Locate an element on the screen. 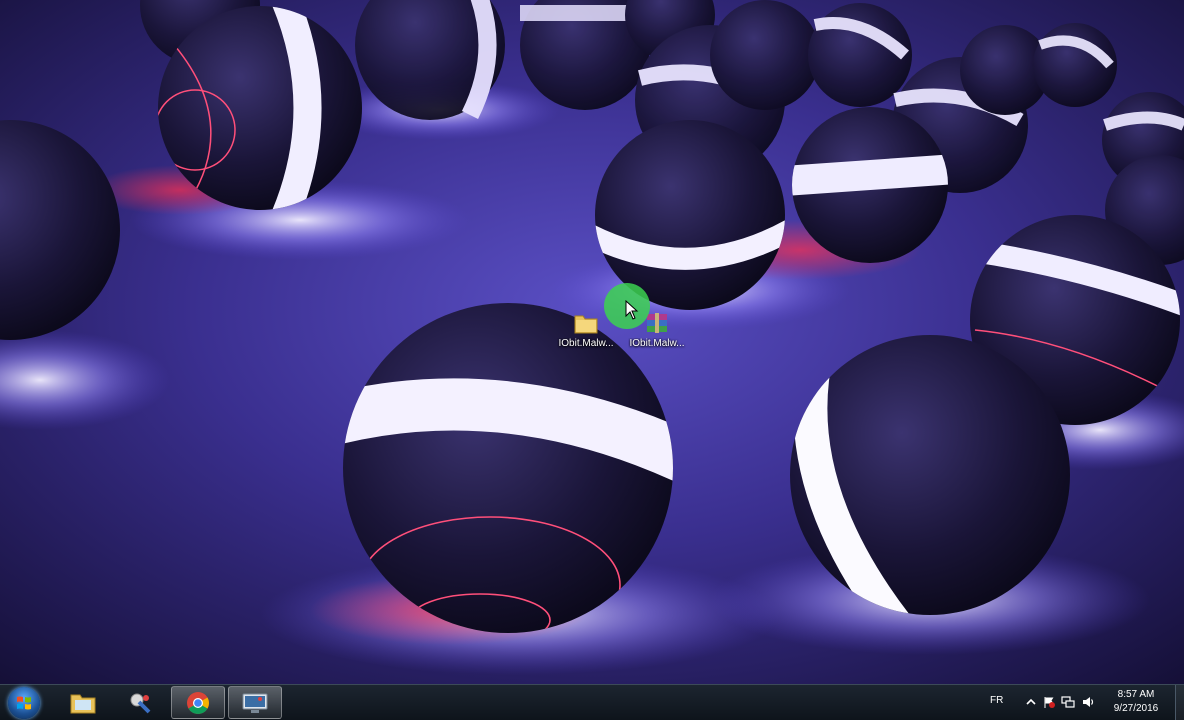 The width and height of the screenshot is (1184, 720). taskbar-chrome is located at coordinates (198, 702).